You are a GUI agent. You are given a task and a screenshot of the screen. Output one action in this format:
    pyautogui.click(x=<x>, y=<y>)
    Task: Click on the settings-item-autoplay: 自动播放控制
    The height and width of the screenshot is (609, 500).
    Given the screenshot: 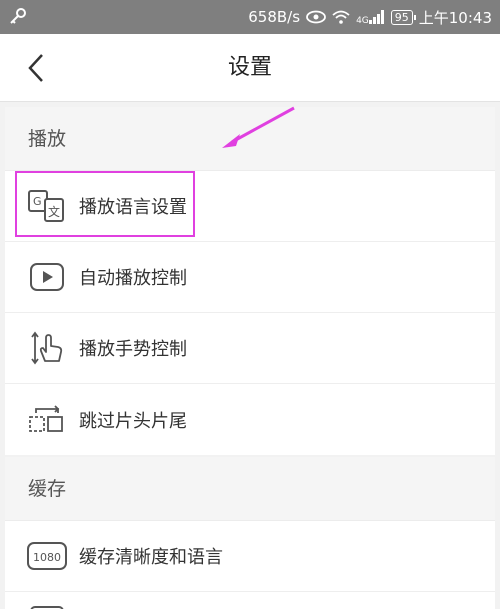 What is the action you would take?
    pyautogui.click(x=250, y=277)
    